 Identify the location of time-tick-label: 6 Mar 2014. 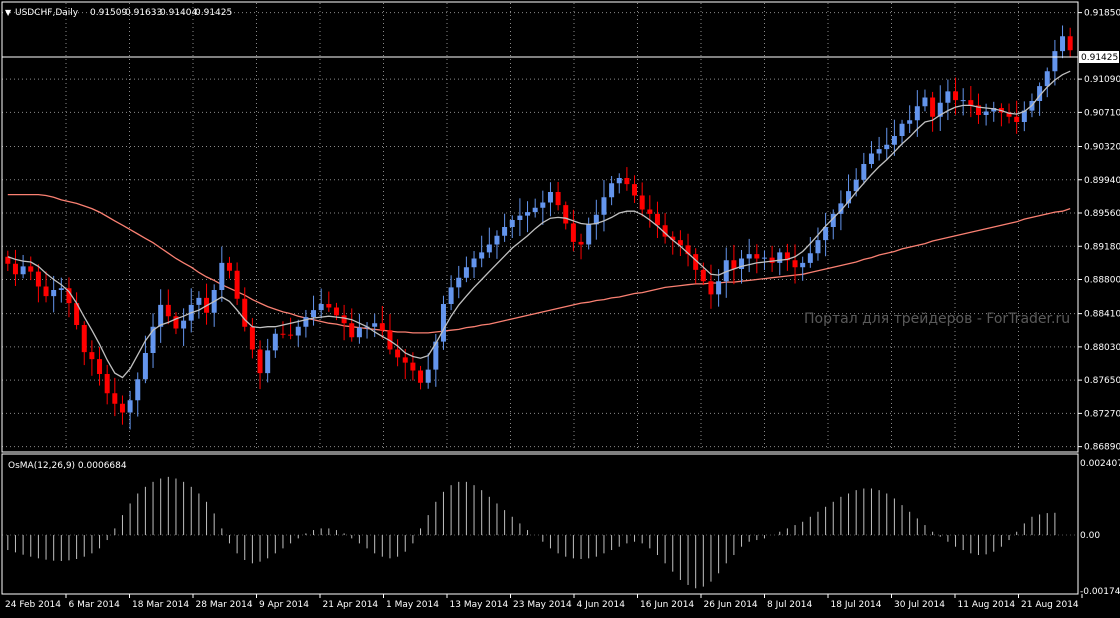
(95, 605).